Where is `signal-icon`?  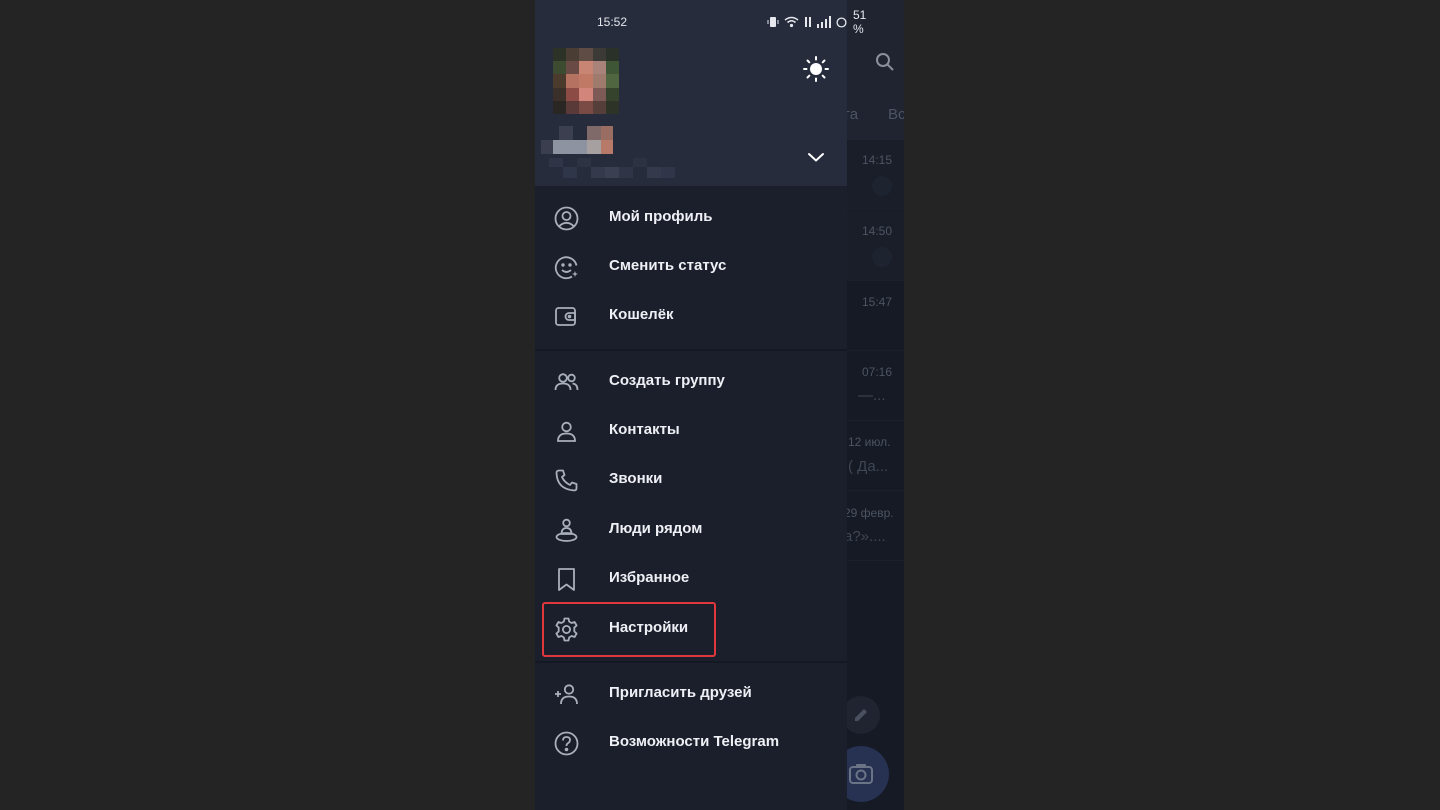
signal-icon is located at coordinates (824, 22).